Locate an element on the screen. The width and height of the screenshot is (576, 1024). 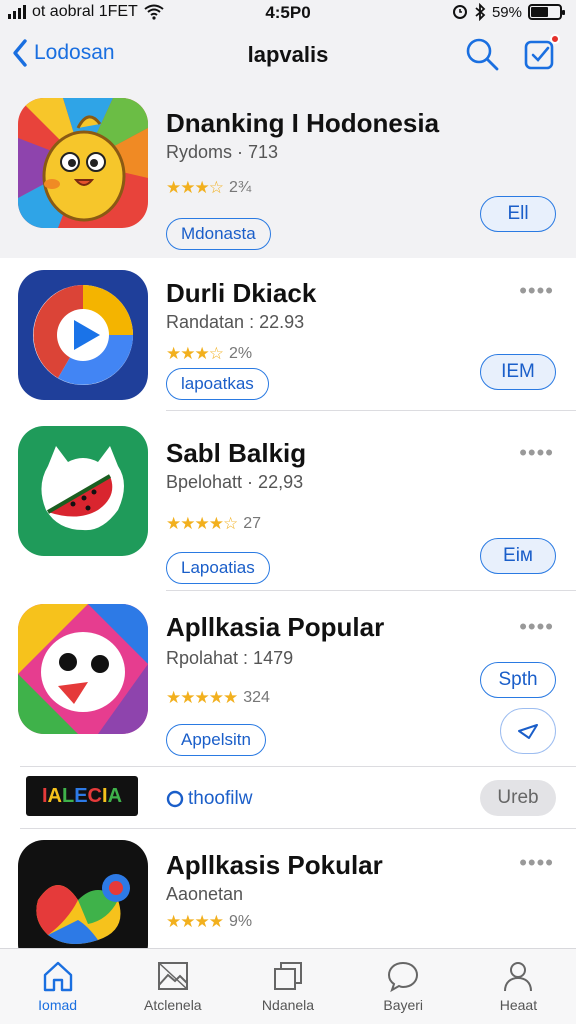
category-tag: Mdonasta is located at coordinates (218, 234).